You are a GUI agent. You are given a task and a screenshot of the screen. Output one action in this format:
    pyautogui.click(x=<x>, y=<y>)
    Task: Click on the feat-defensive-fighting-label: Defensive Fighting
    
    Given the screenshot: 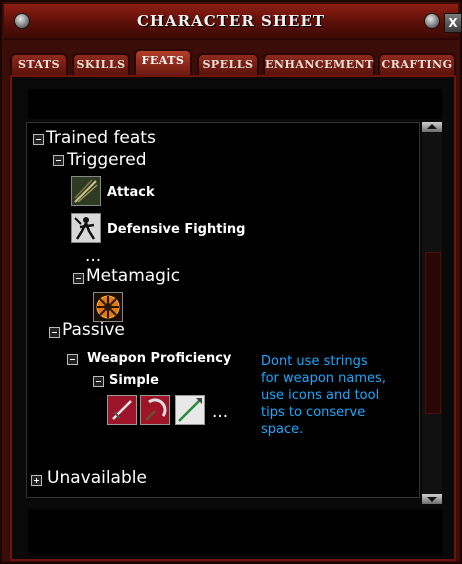 What is the action you would take?
    pyautogui.click(x=176, y=229)
    